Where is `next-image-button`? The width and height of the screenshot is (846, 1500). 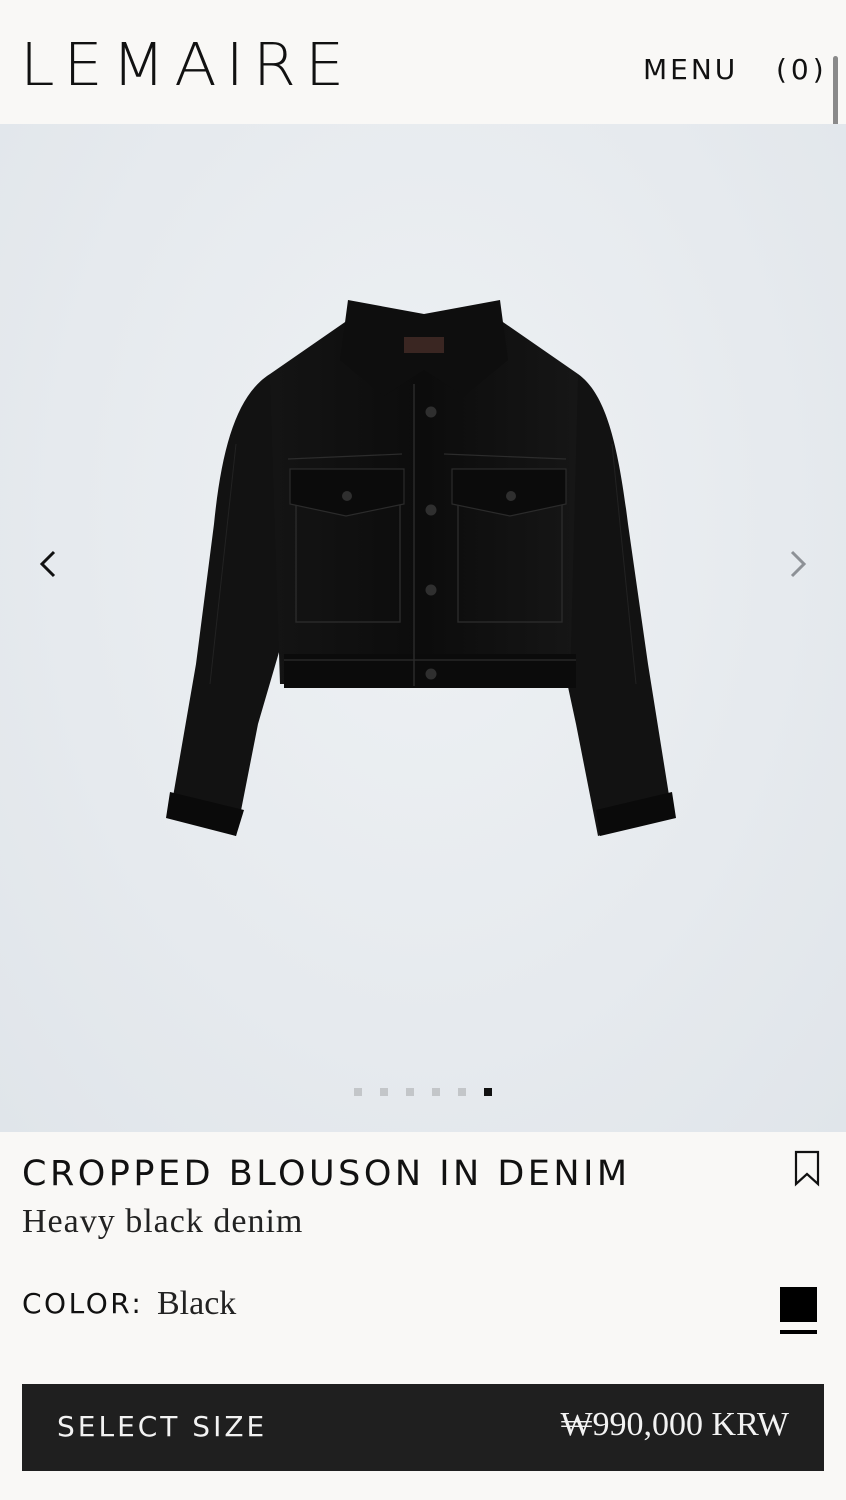 next-image-button is located at coordinates (798, 564).